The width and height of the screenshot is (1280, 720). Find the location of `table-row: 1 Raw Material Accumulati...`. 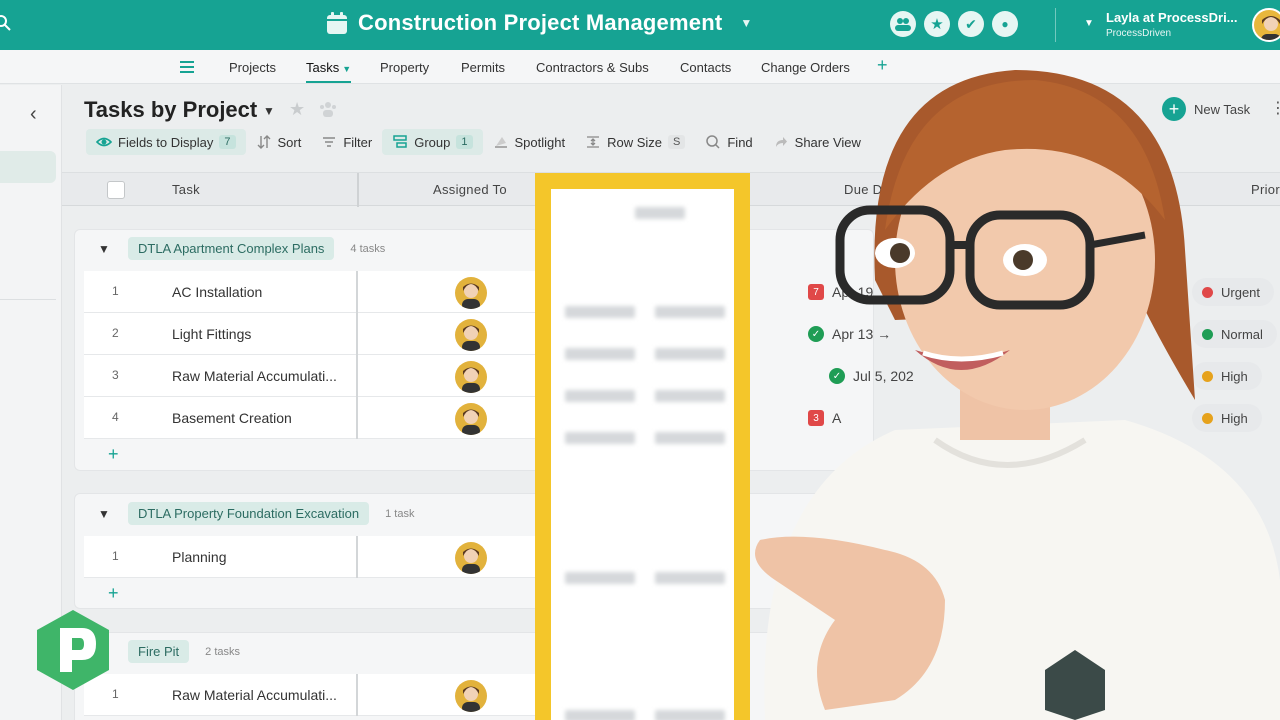

table-row: 1 Raw Material Accumulati... is located at coordinates (314, 695).